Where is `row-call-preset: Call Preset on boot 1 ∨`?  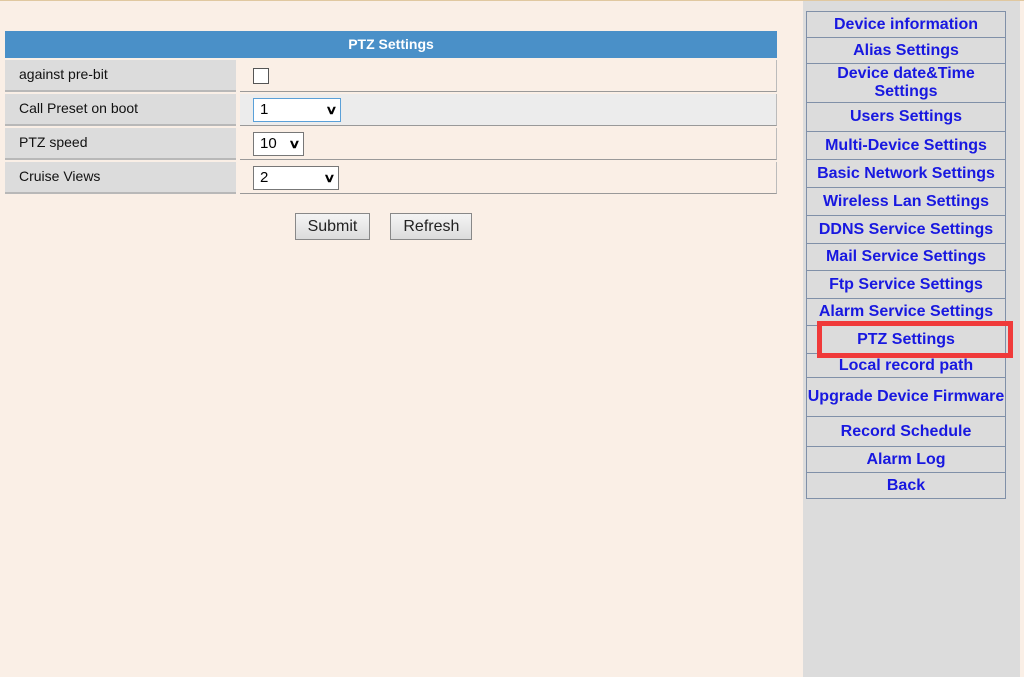
row-call-preset: Call Preset on boot 1 ∨ is located at coordinates (391, 110).